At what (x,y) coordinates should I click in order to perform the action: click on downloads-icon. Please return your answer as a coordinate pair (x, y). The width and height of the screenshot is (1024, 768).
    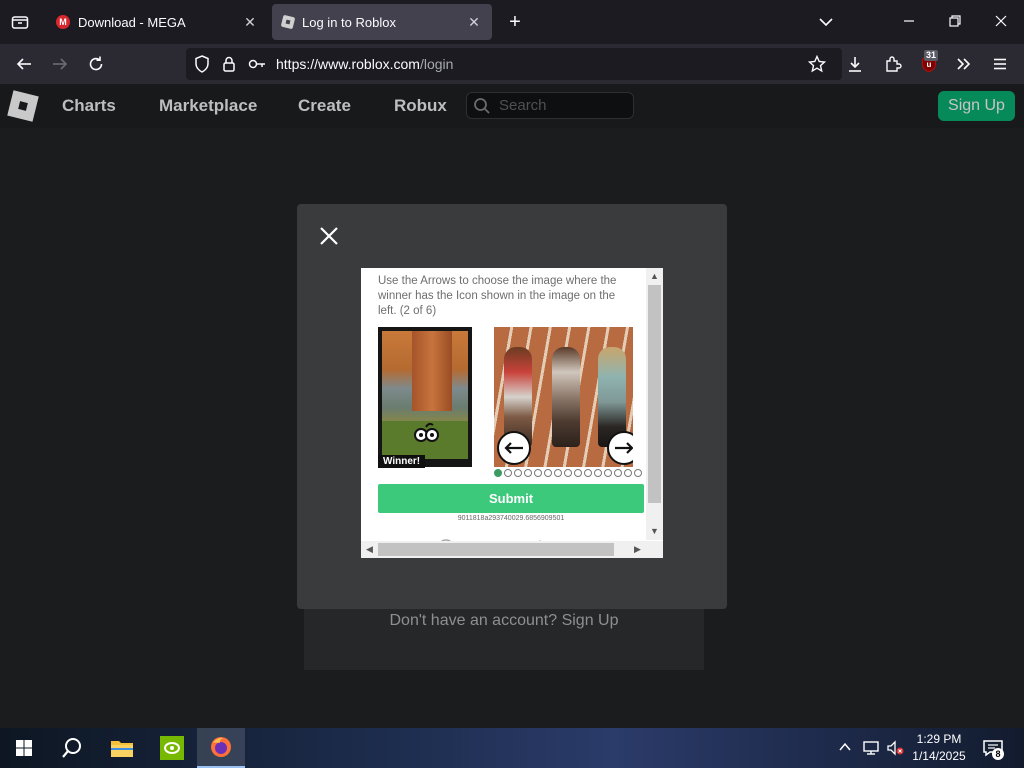
    Looking at the image, I should click on (855, 64).